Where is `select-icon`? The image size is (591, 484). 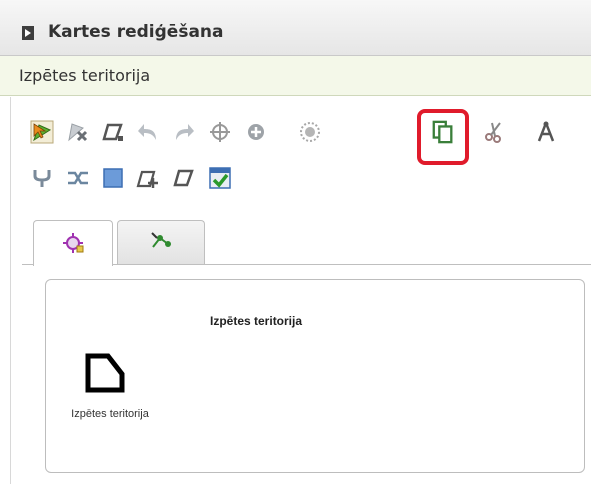 select-icon is located at coordinates (42, 132).